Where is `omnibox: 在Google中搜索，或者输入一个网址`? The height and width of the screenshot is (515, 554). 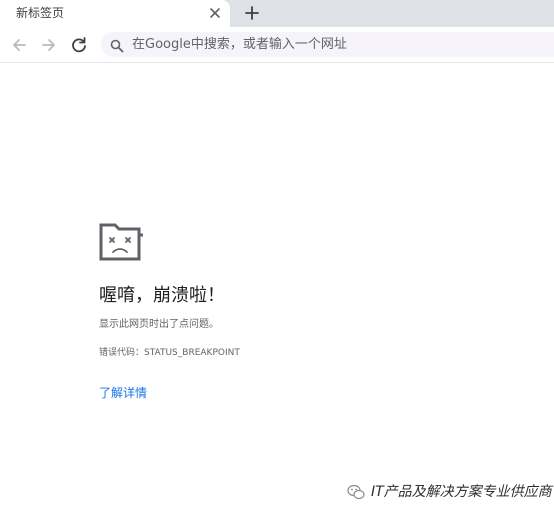 omnibox: 在Google中搜索，或者输入一个网址 is located at coordinates (327, 44).